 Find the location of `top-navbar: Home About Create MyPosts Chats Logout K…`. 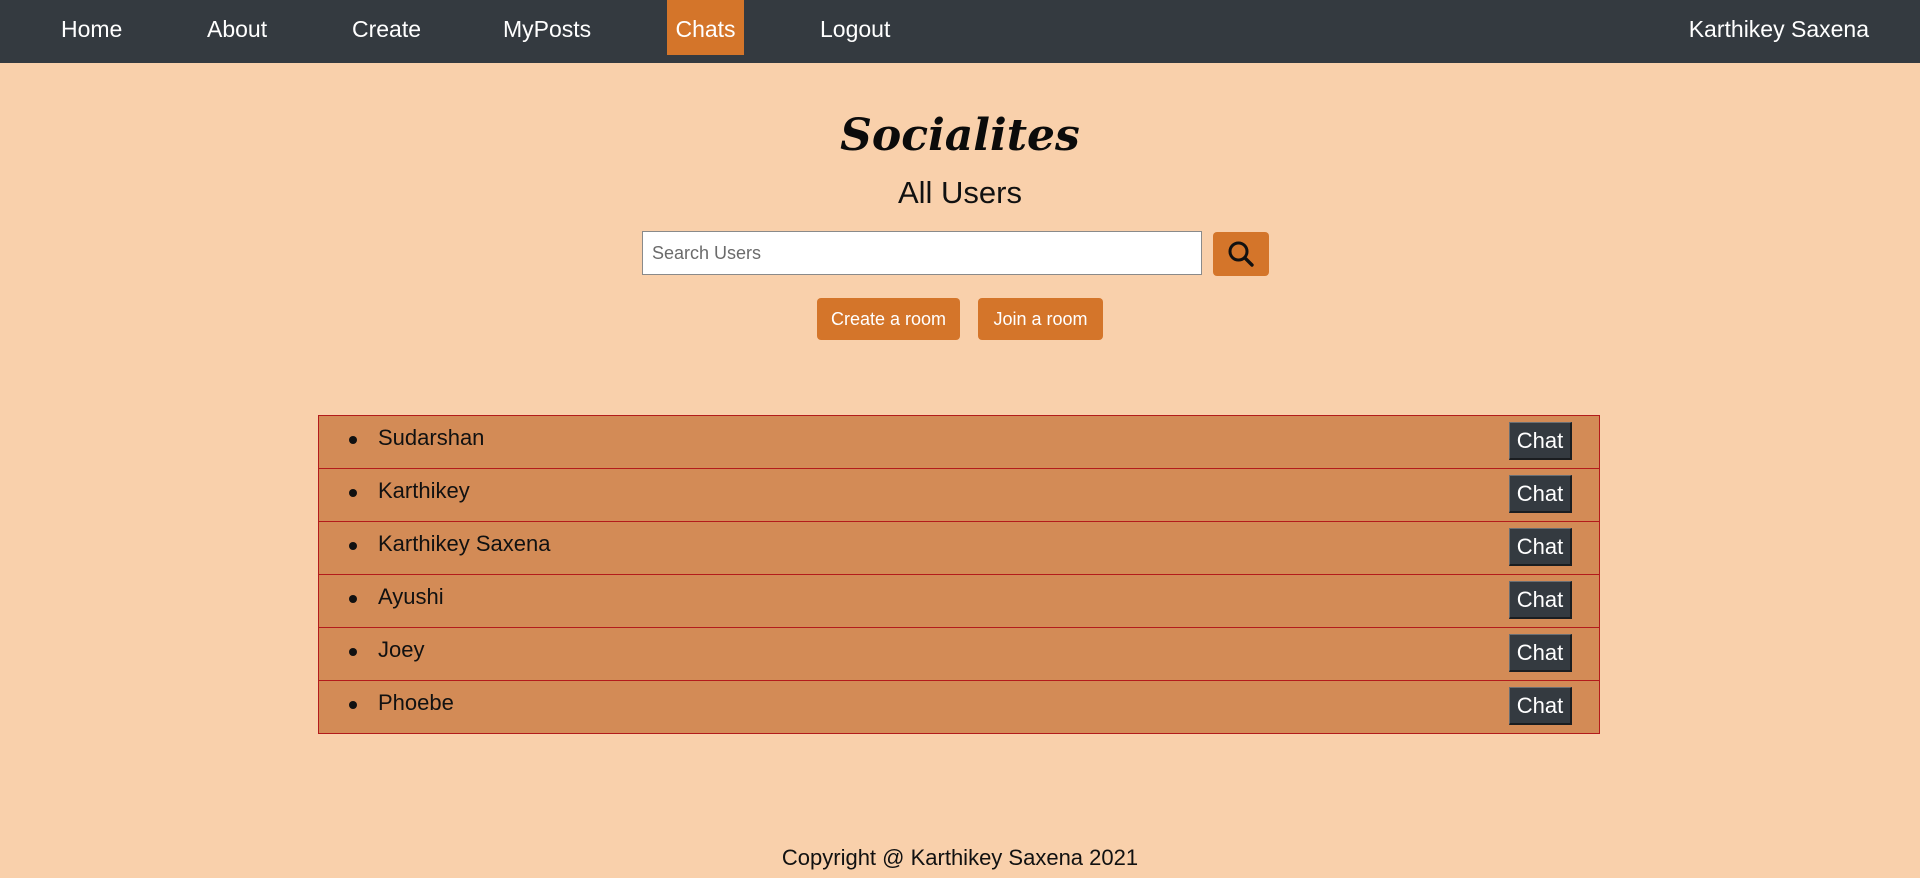

top-navbar: Home About Create MyPosts Chats Logout K… is located at coordinates (960, 31).